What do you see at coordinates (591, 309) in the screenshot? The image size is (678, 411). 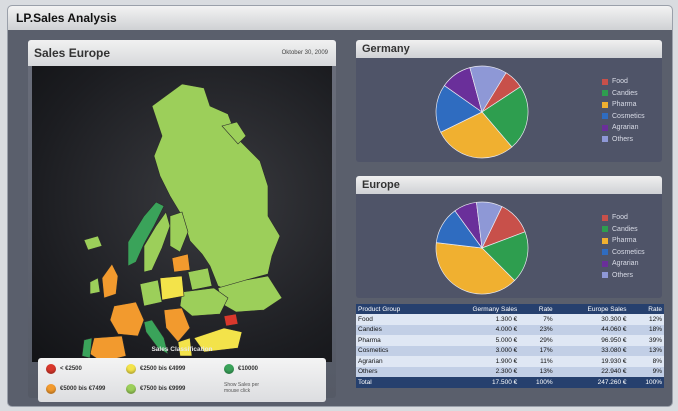 I see `col-header-europe-sales: Europe Sales` at bounding box center [591, 309].